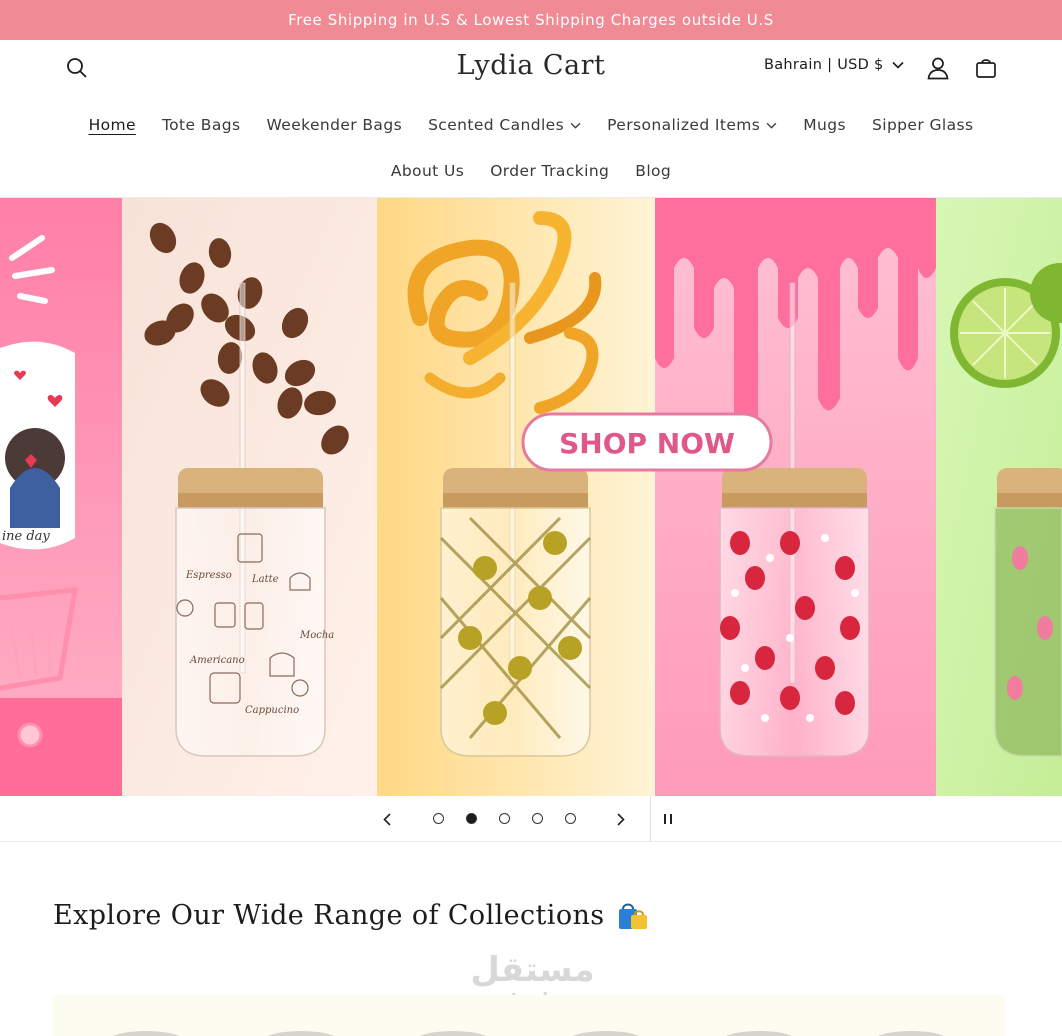  I want to click on nav-label: Blog, so click(653, 171).